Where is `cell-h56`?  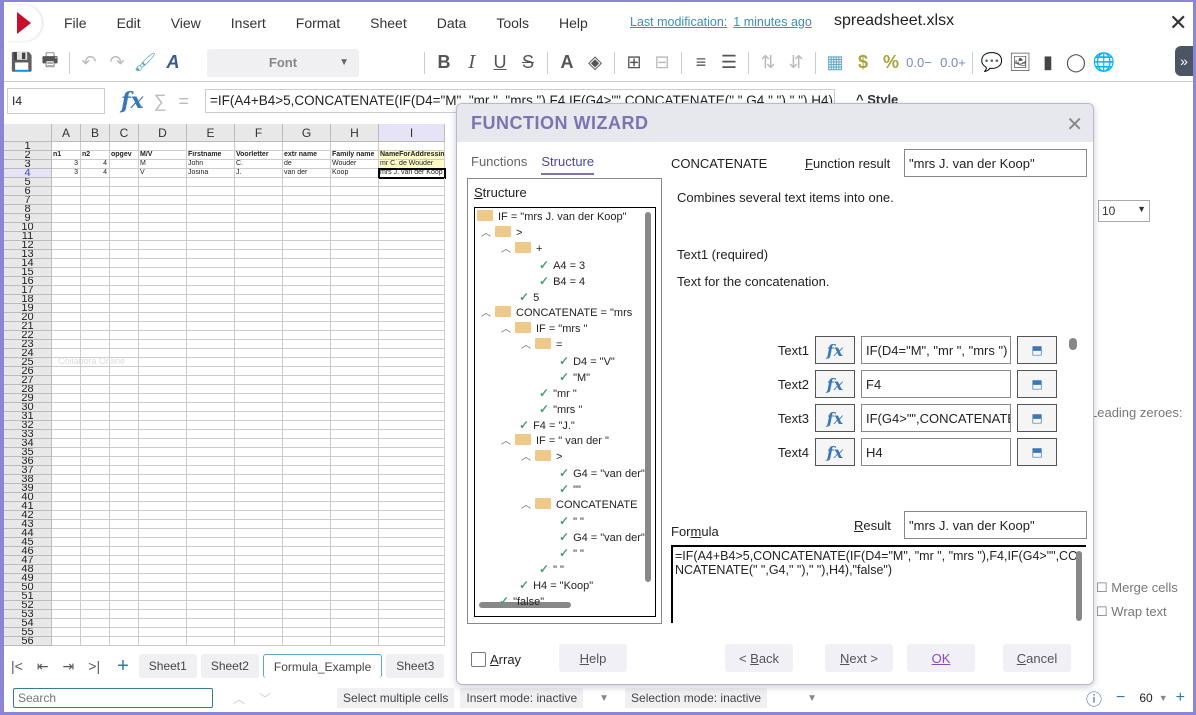 cell-h56 is located at coordinates (355, 641).